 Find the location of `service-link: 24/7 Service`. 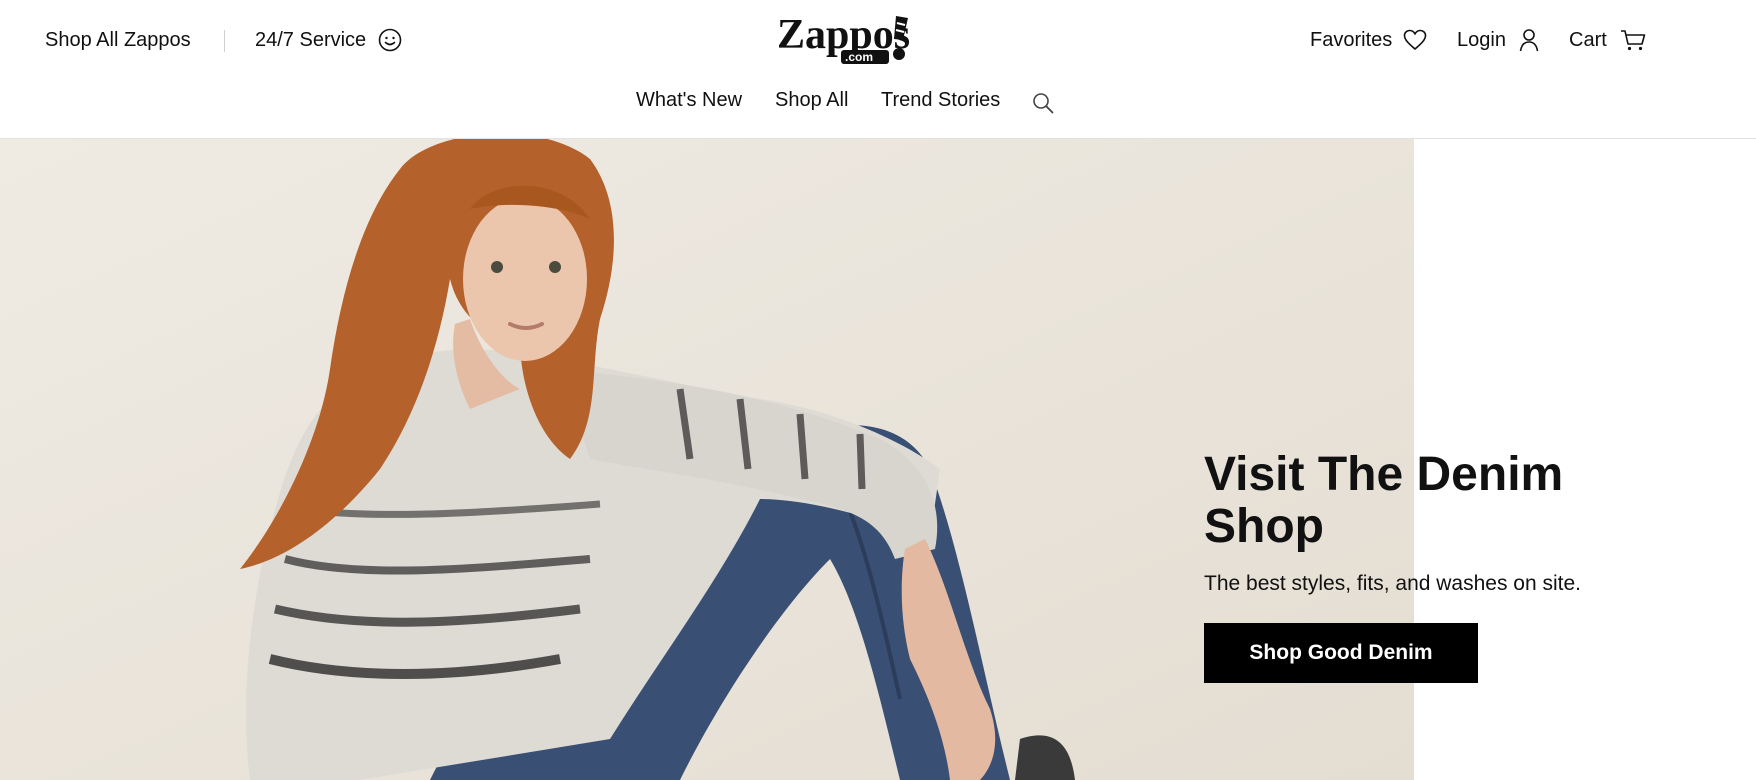

service-link: 24/7 Service is located at coordinates (310, 40).